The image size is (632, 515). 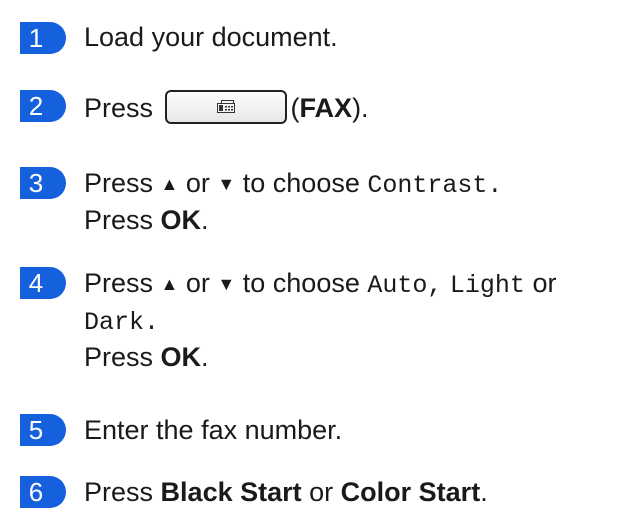 I want to click on step-text: Press Black Start or Color Start., so click(x=286, y=492).